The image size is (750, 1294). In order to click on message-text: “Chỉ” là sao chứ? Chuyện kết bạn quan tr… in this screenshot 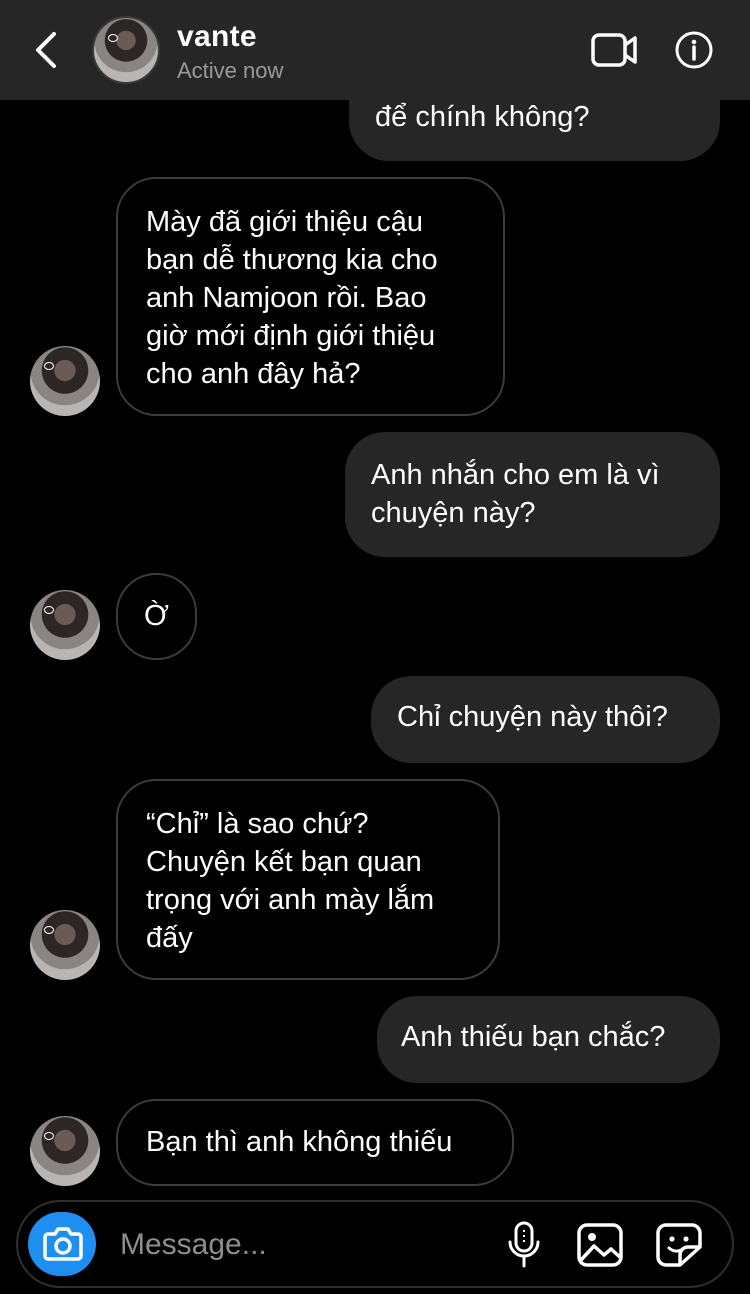, I will do `click(290, 881)`.